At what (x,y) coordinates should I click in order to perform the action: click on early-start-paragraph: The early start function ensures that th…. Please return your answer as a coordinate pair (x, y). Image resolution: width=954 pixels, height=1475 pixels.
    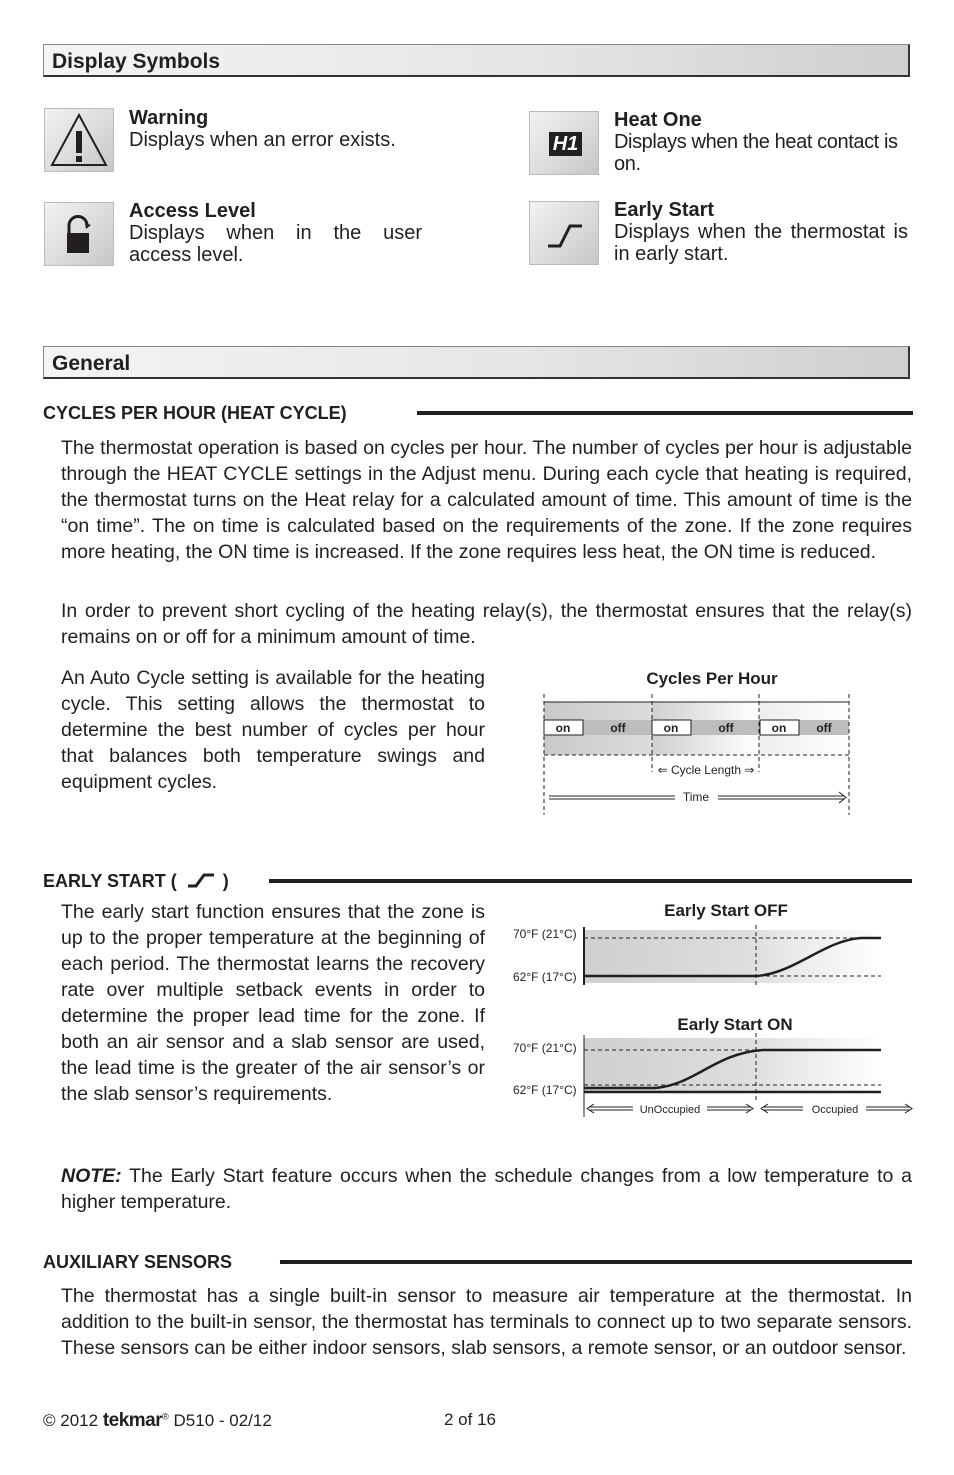
    Looking at the image, I should click on (273, 1003).